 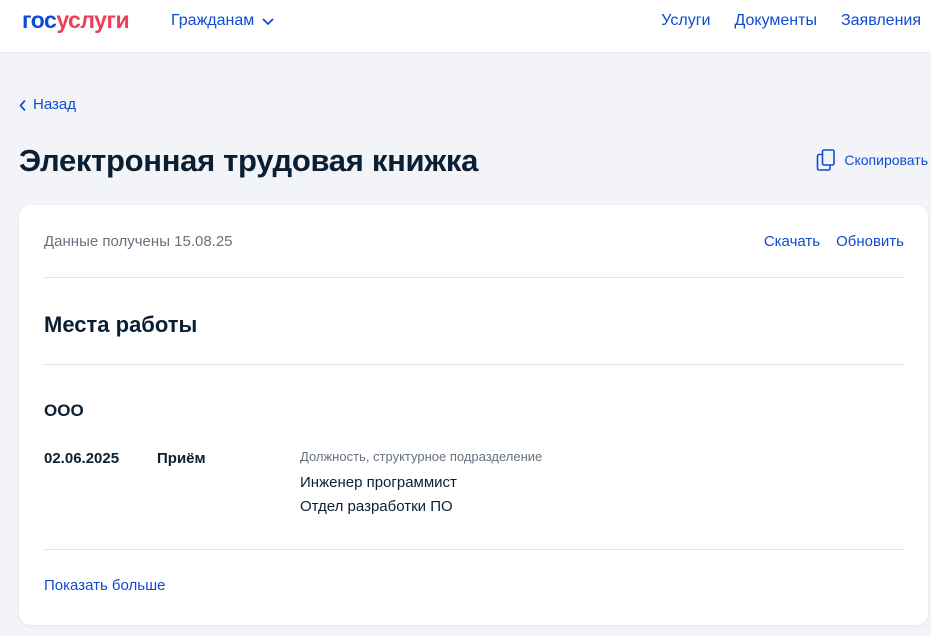 I want to click on back-label: Назад, so click(x=54, y=104).